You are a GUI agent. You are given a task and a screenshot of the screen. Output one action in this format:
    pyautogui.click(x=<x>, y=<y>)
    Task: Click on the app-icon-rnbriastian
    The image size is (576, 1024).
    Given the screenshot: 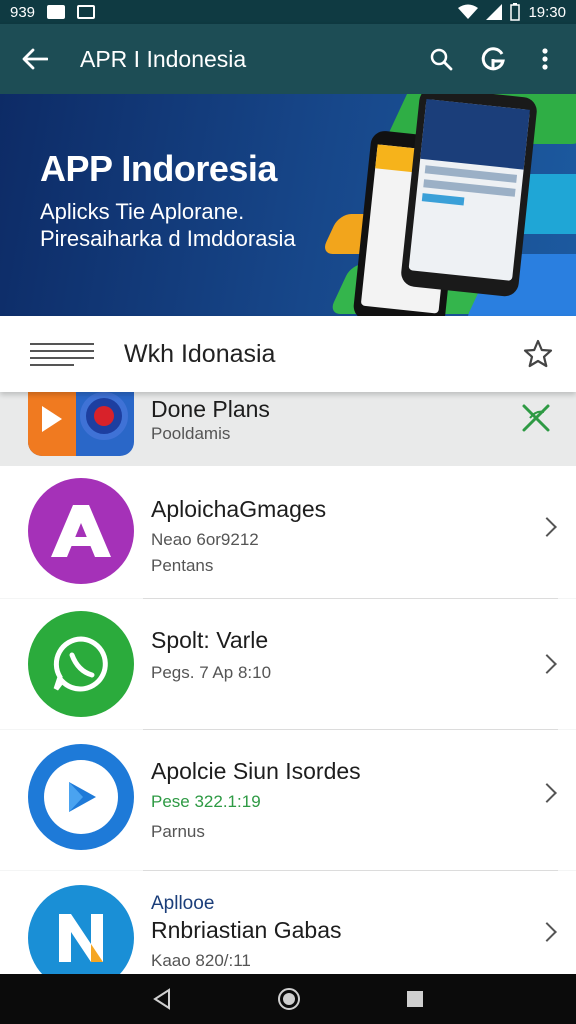 What is the action you would take?
    pyautogui.click(x=81, y=929)
    